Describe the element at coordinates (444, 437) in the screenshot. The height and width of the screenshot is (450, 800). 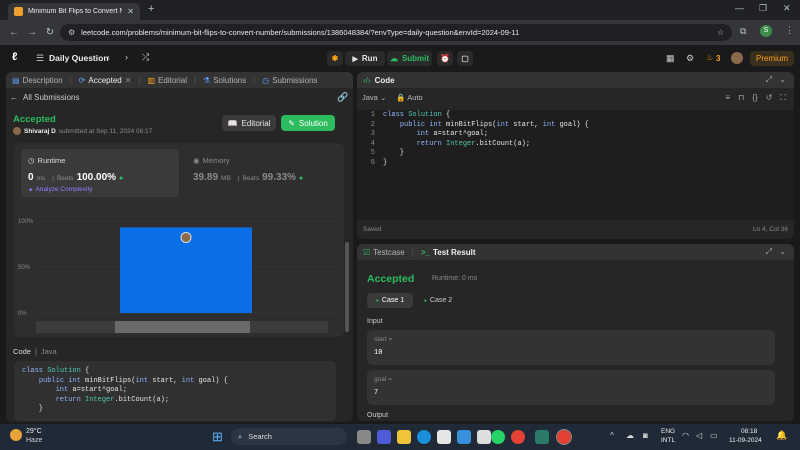
I see `store-icon` at that location.